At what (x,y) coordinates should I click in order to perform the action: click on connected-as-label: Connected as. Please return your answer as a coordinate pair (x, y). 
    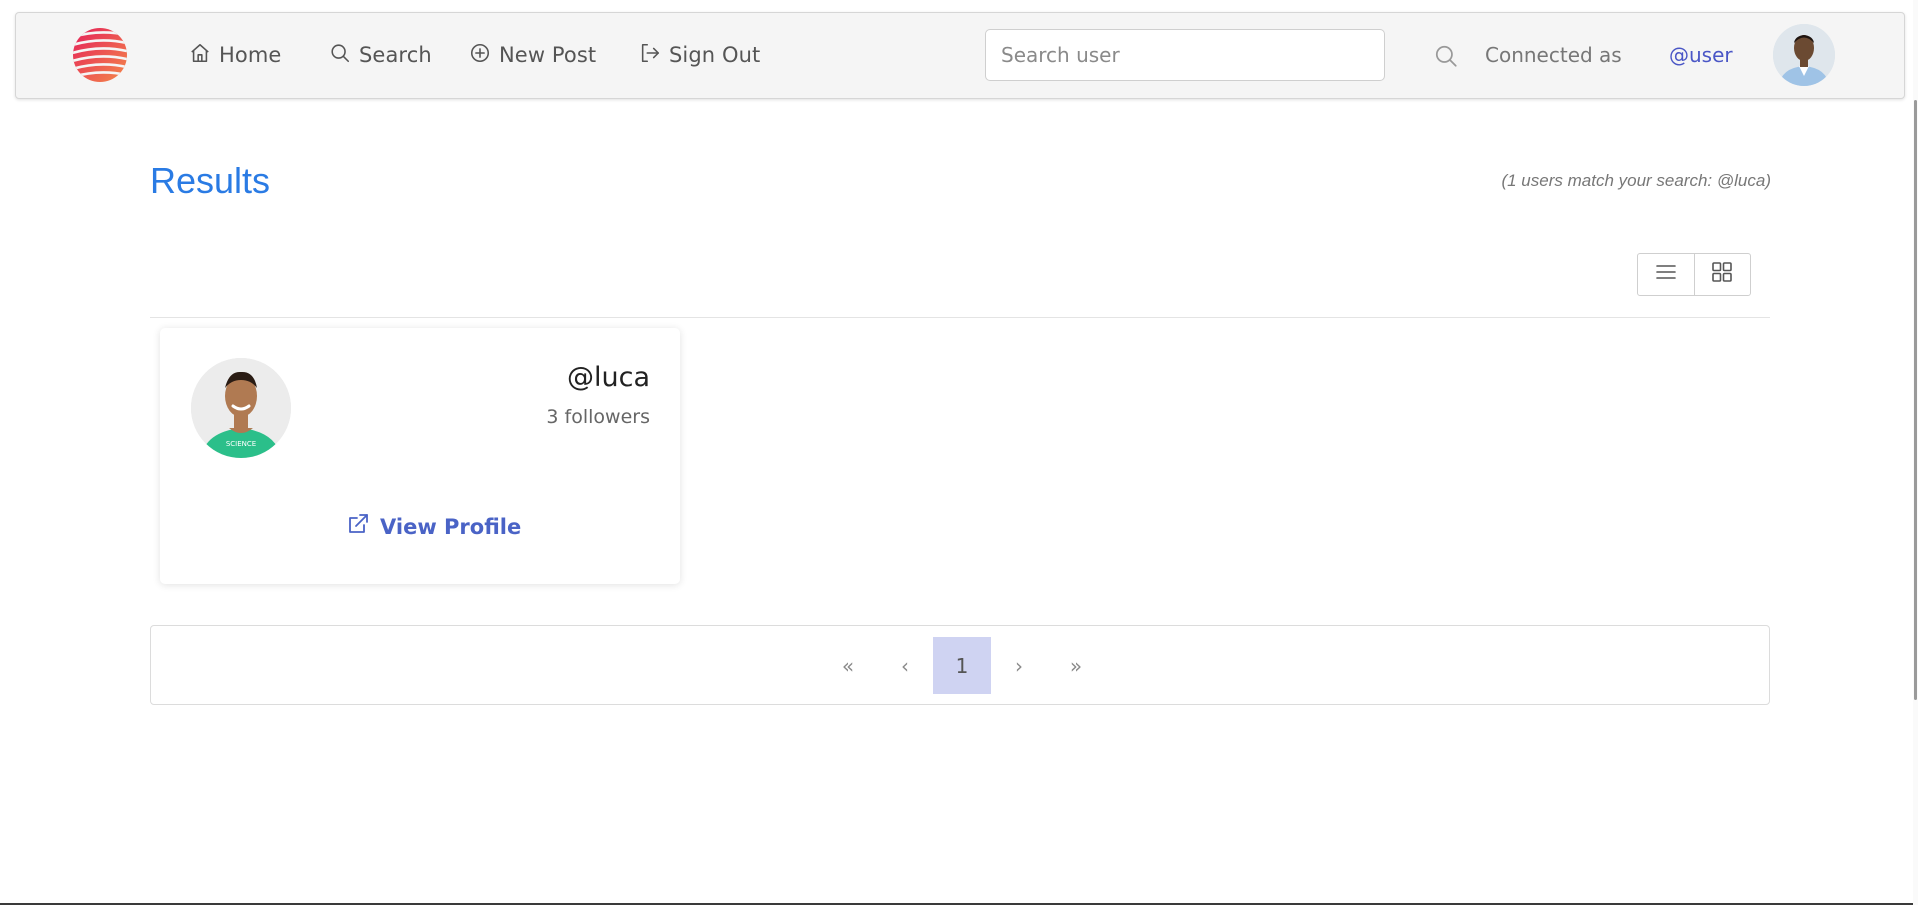
    Looking at the image, I should click on (1553, 55).